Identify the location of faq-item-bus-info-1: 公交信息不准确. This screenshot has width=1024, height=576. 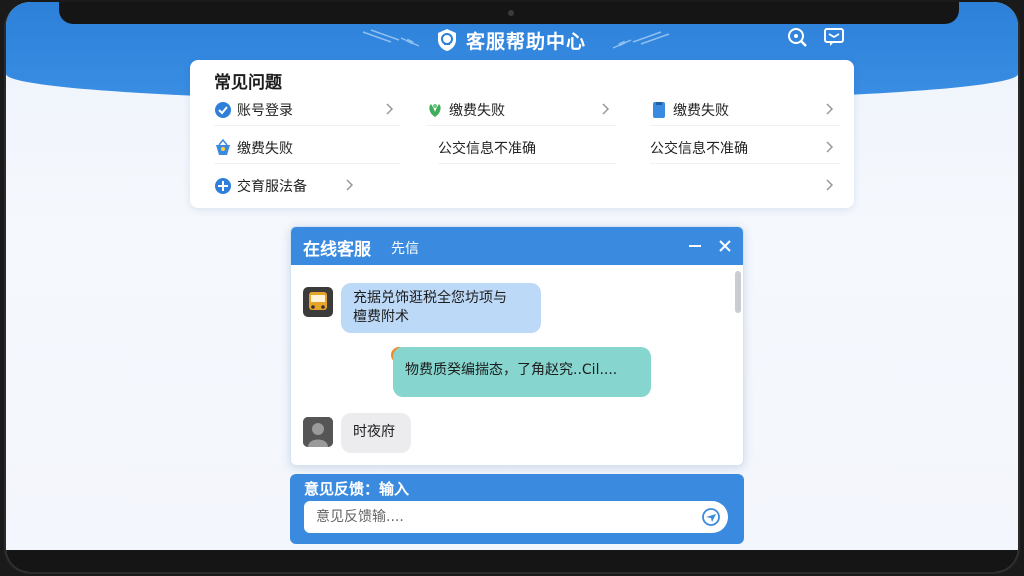
(527, 148).